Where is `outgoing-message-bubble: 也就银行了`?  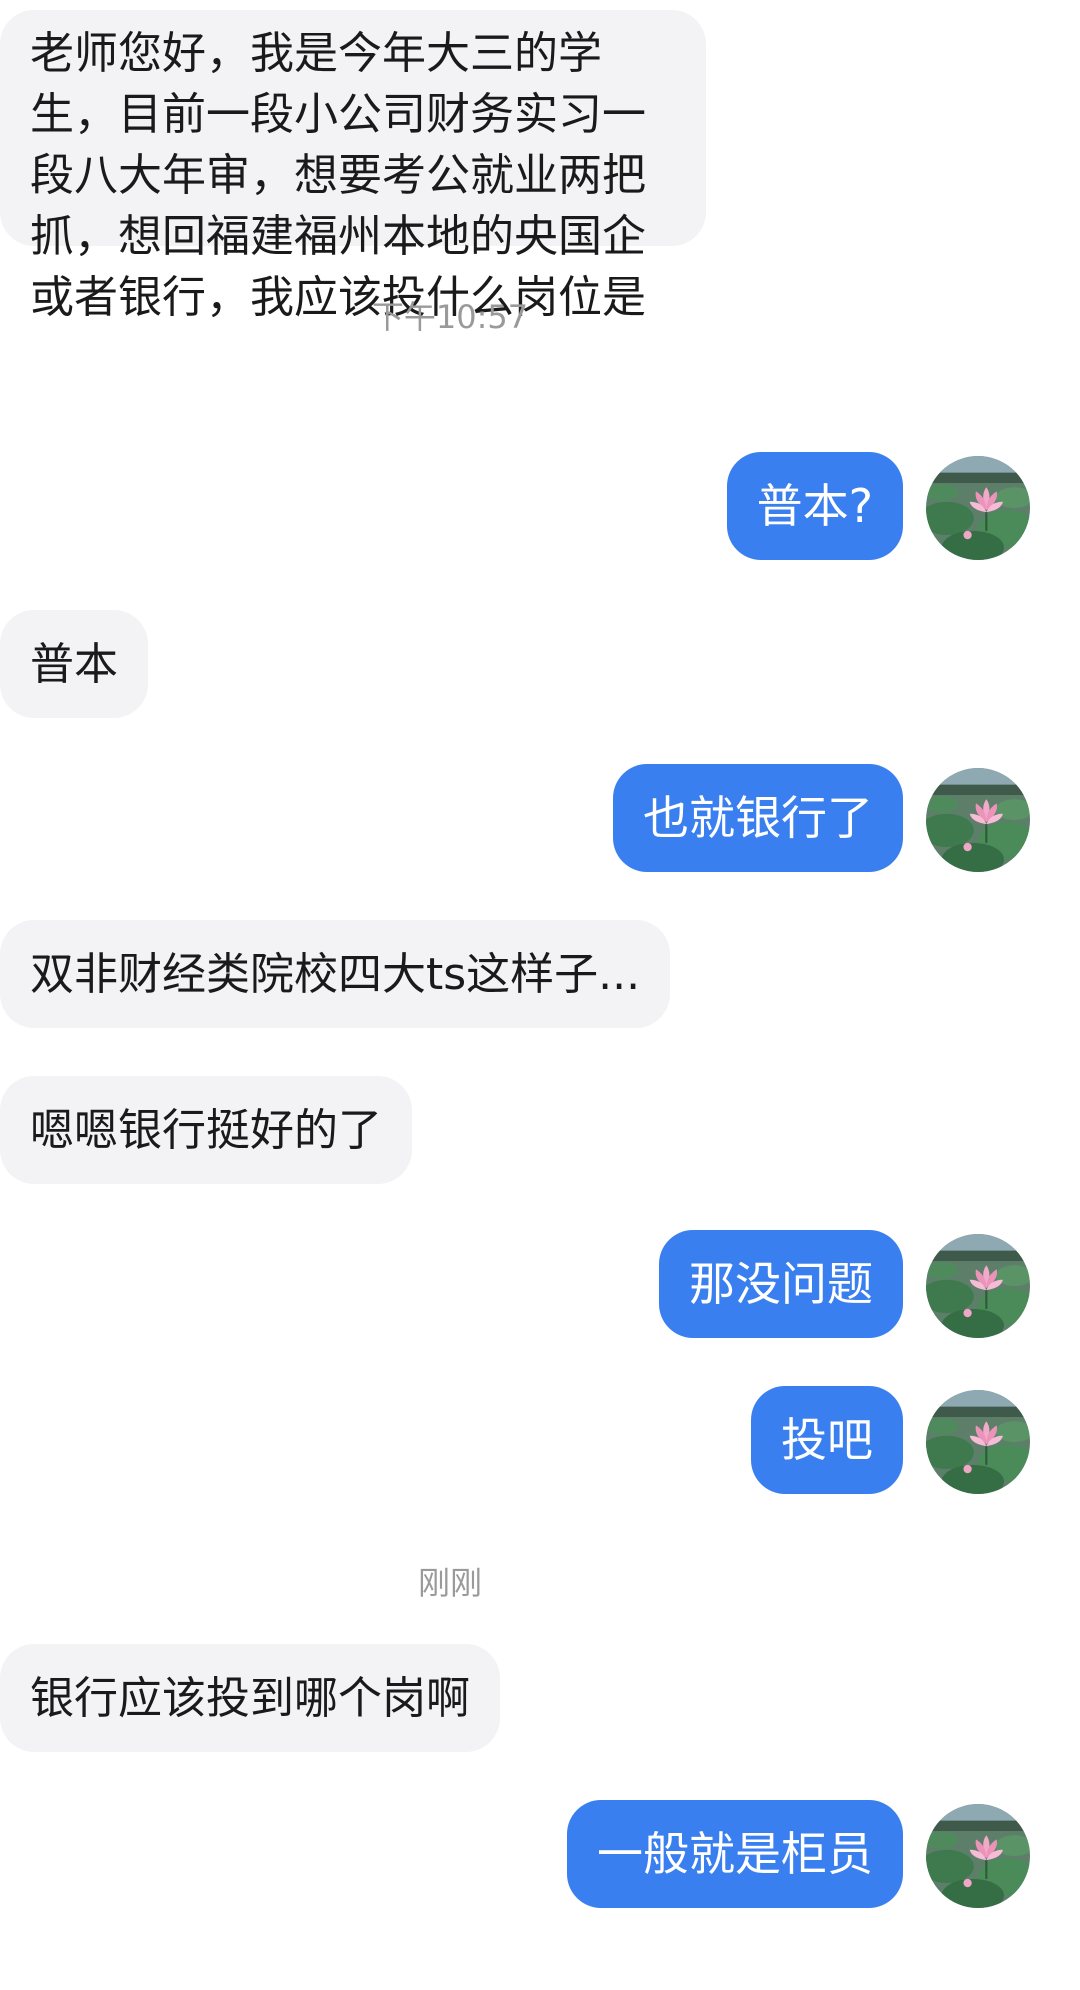
outgoing-message-bubble: 也就银行了 is located at coordinates (758, 818).